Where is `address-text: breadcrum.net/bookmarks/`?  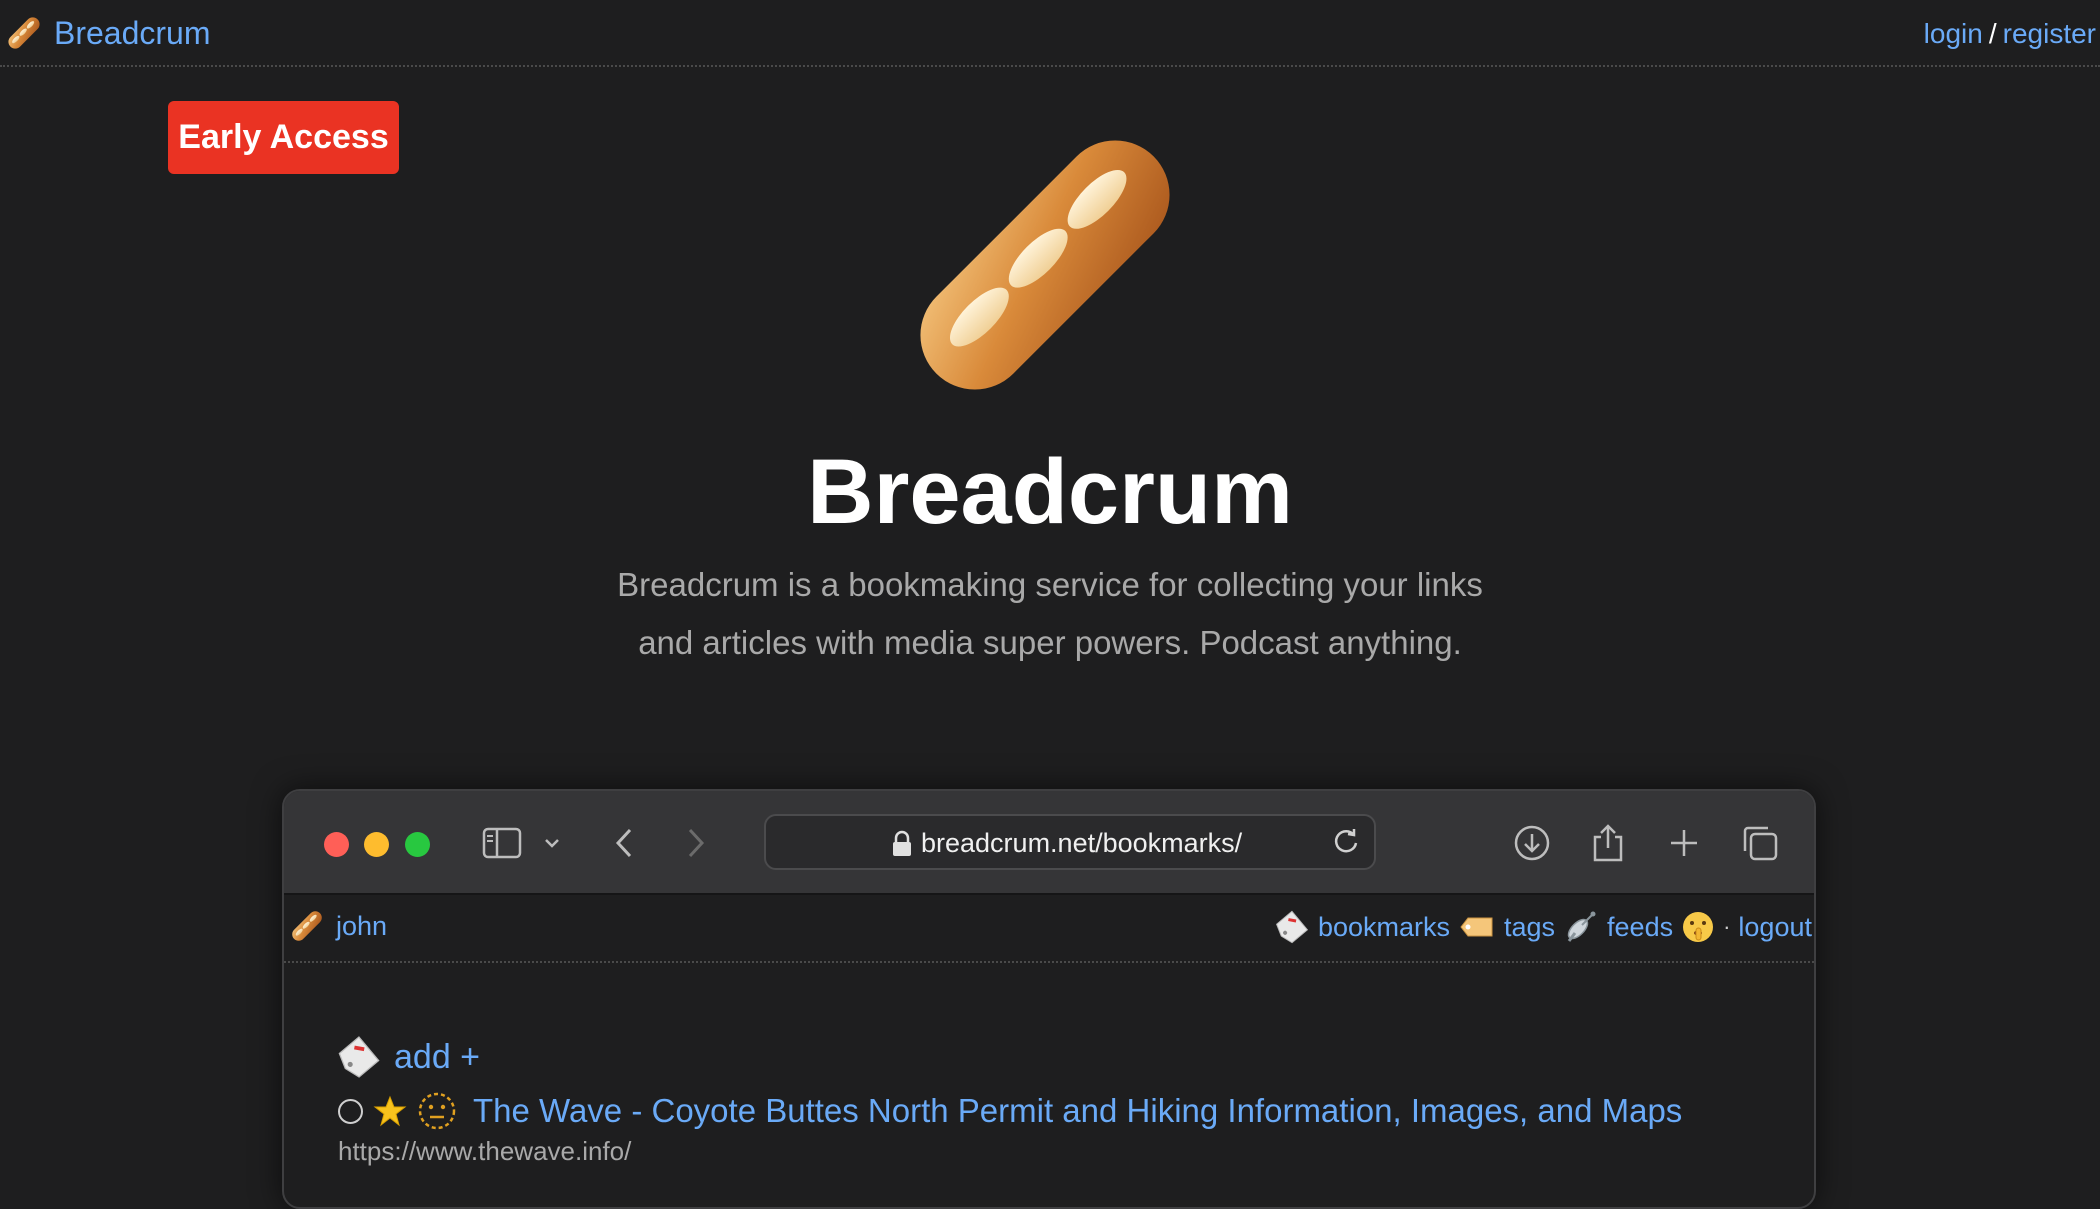 address-text: breadcrum.net/bookmarks/ is located at coordinates (1082, 843).